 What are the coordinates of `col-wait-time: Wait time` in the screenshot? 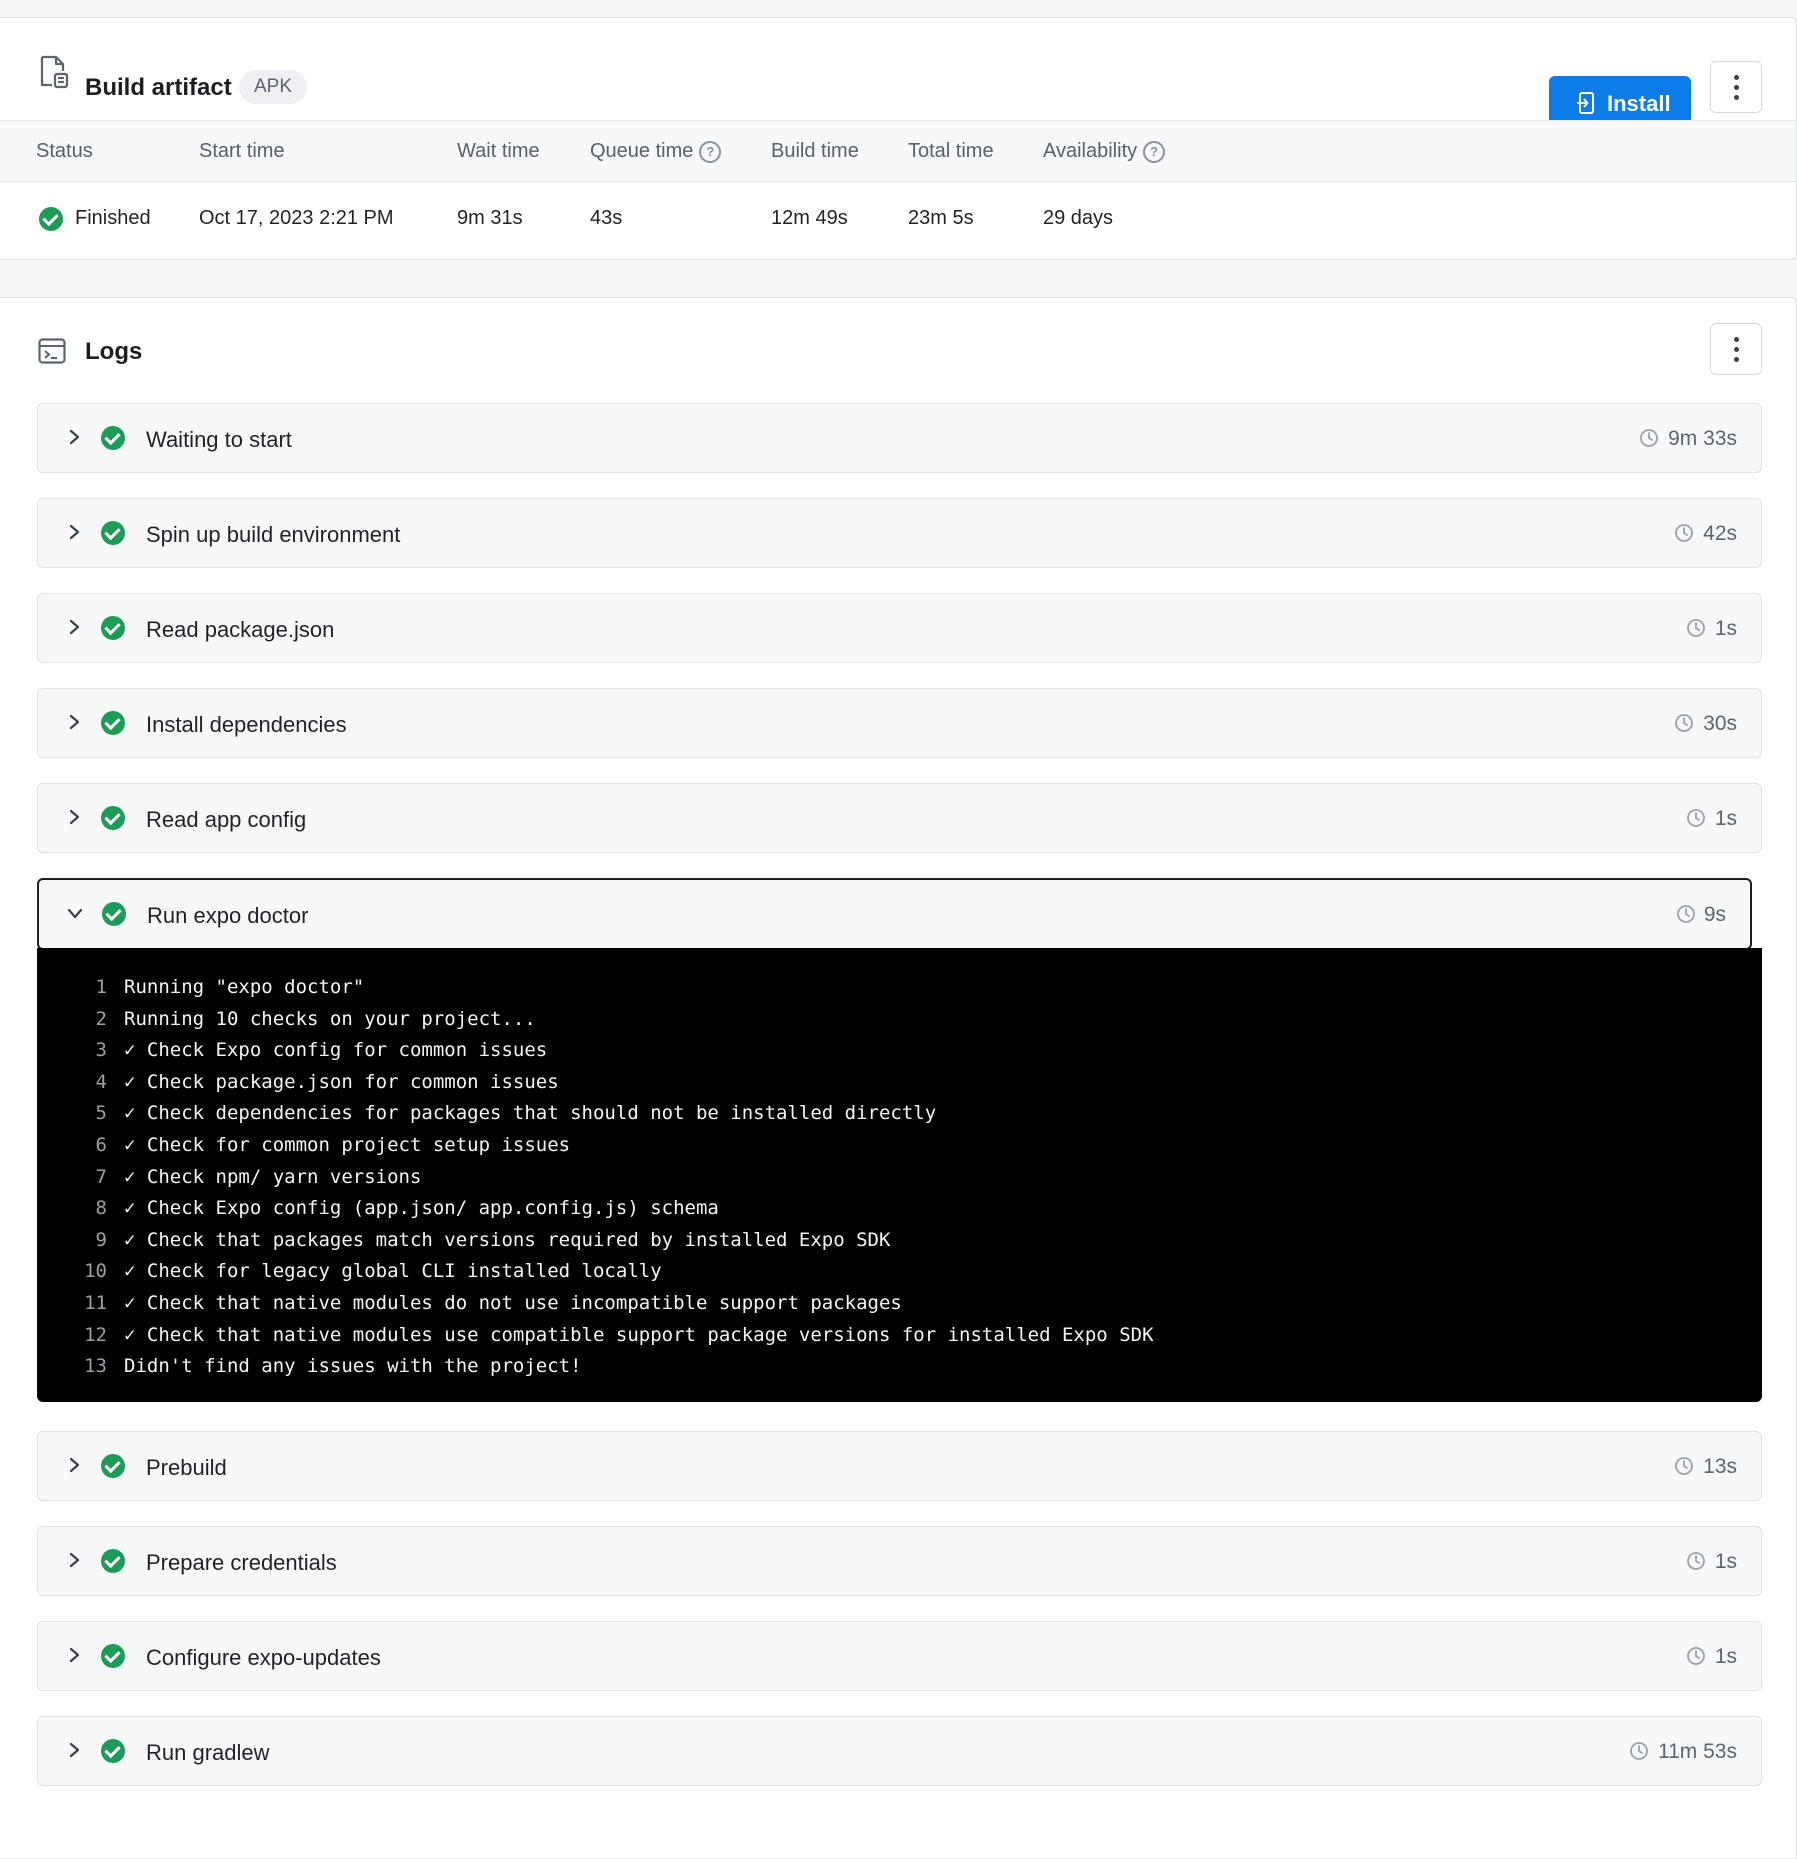 It's located at (498, 151).